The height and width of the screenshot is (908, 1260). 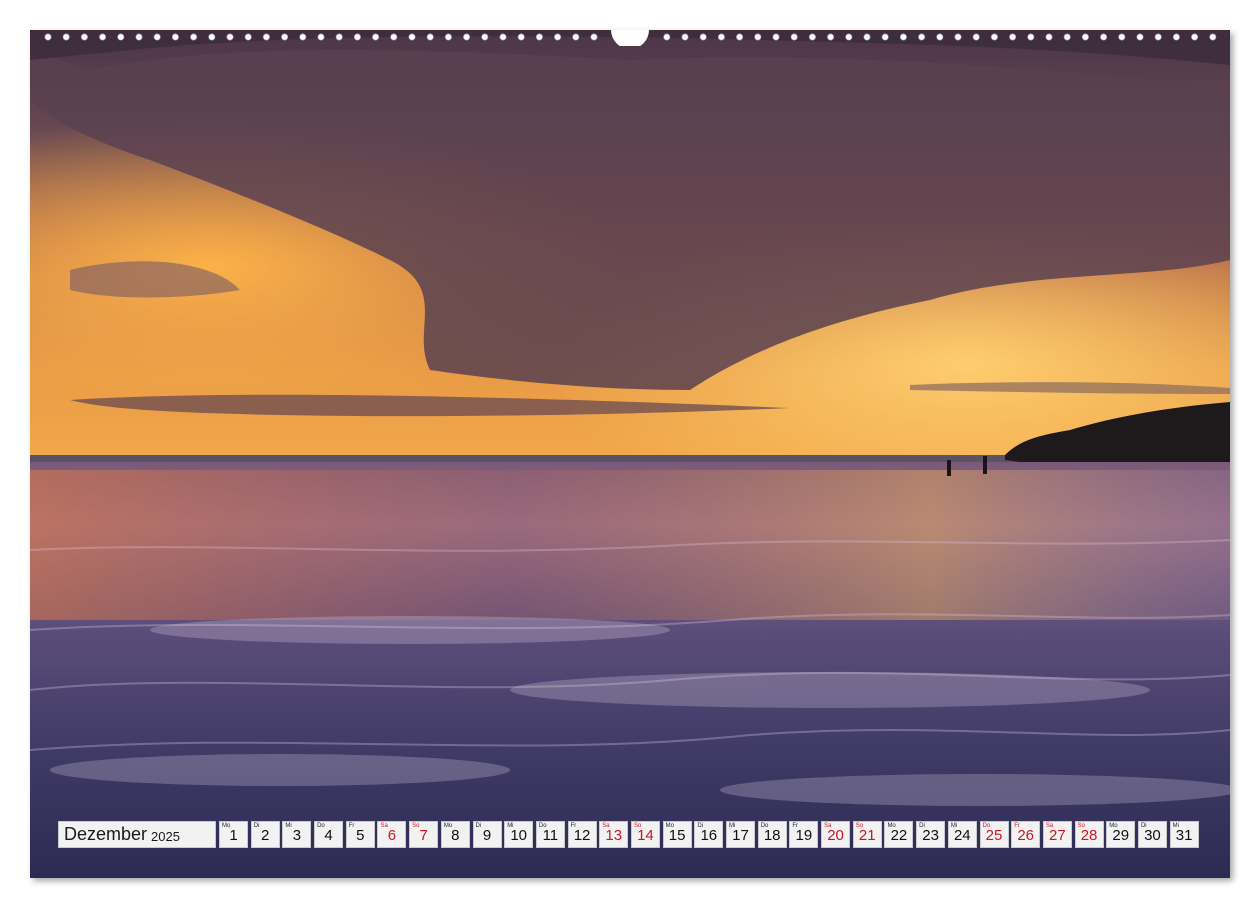 I want to click on day-cell: Mo 22, so click(x=899, y=834).